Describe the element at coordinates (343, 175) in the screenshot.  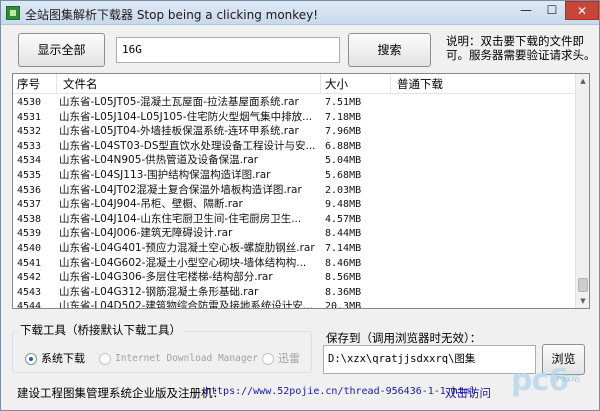
I see `table-row-size: 5.68MB` at that location.